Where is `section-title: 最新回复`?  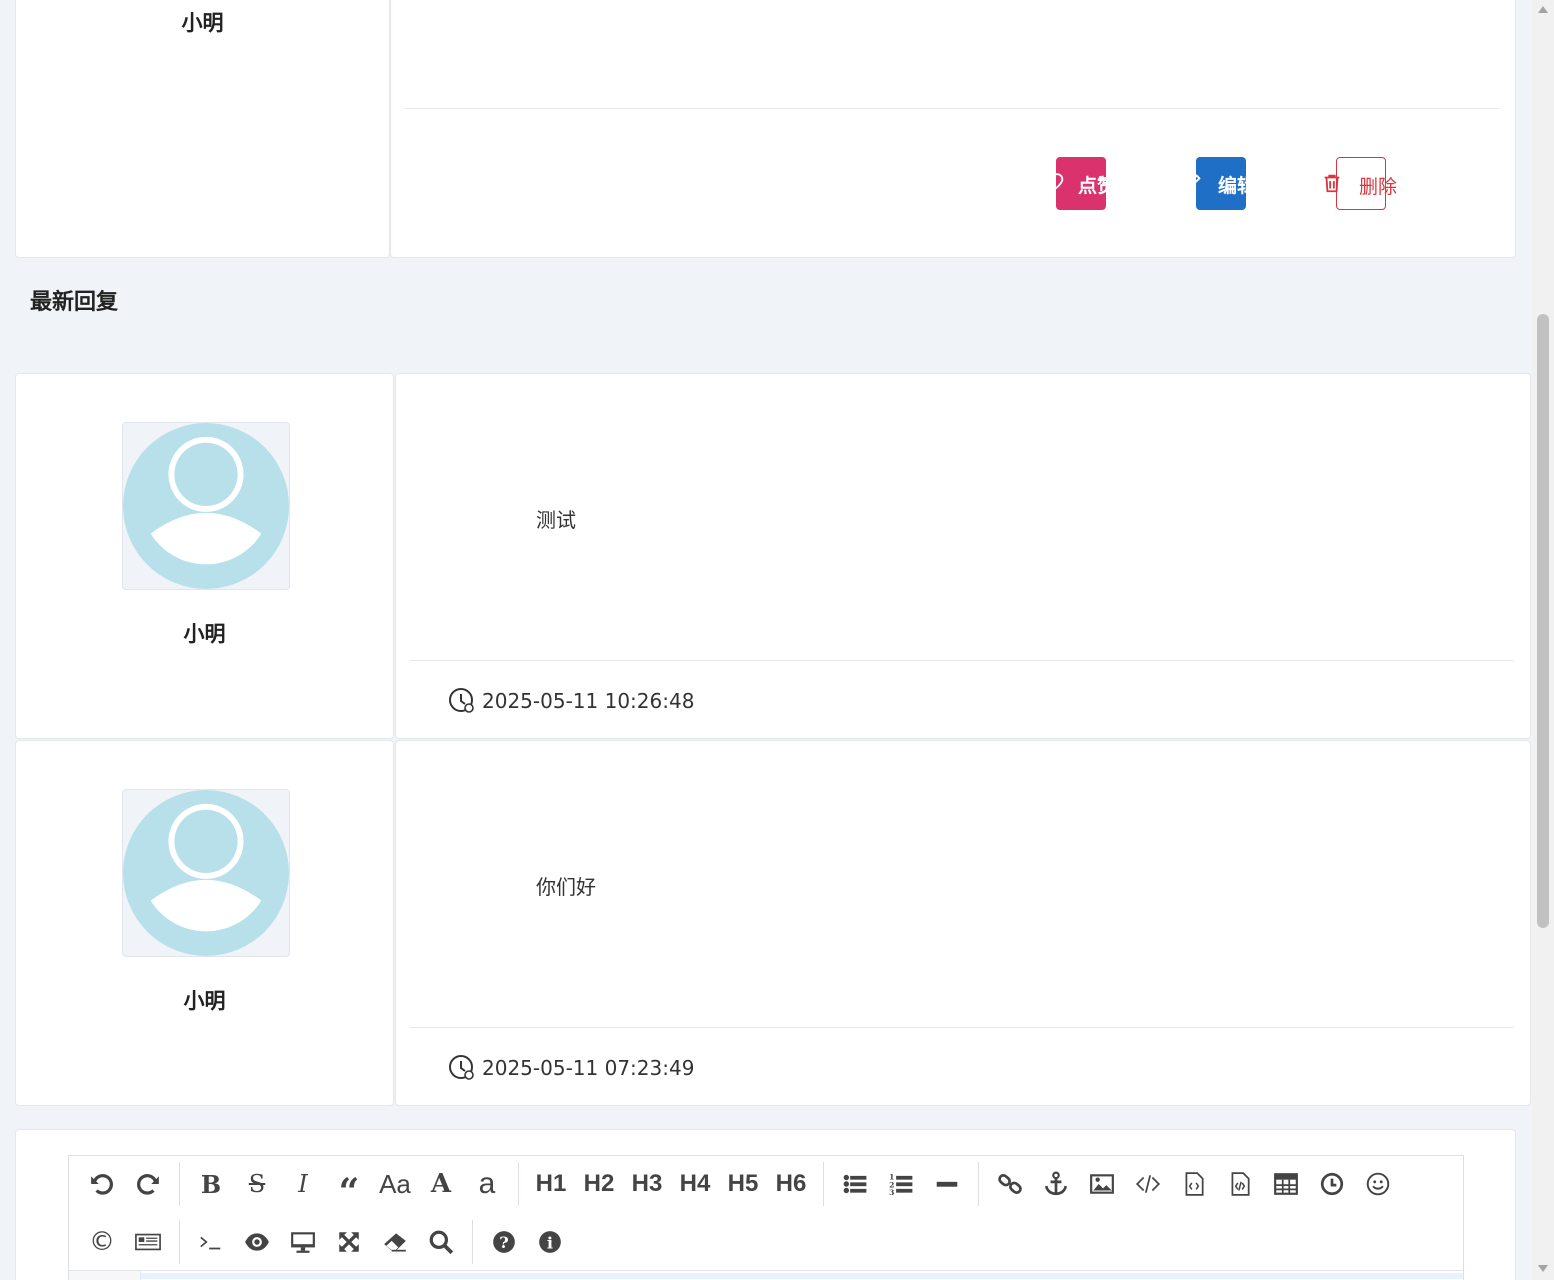
section-title: 最新回复 is located at coordinates (74, 302).